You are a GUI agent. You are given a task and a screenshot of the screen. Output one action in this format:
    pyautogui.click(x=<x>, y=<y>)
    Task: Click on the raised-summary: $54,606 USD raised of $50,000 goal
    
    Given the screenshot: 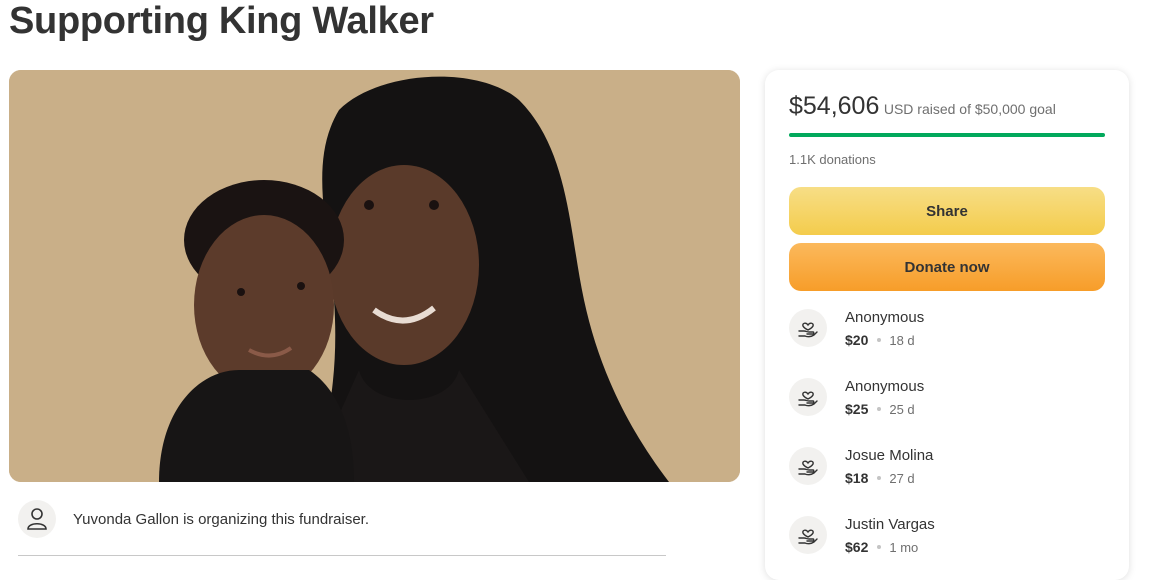 What is the action you would take?
    pyautogui.click(x=922, y=106)
    